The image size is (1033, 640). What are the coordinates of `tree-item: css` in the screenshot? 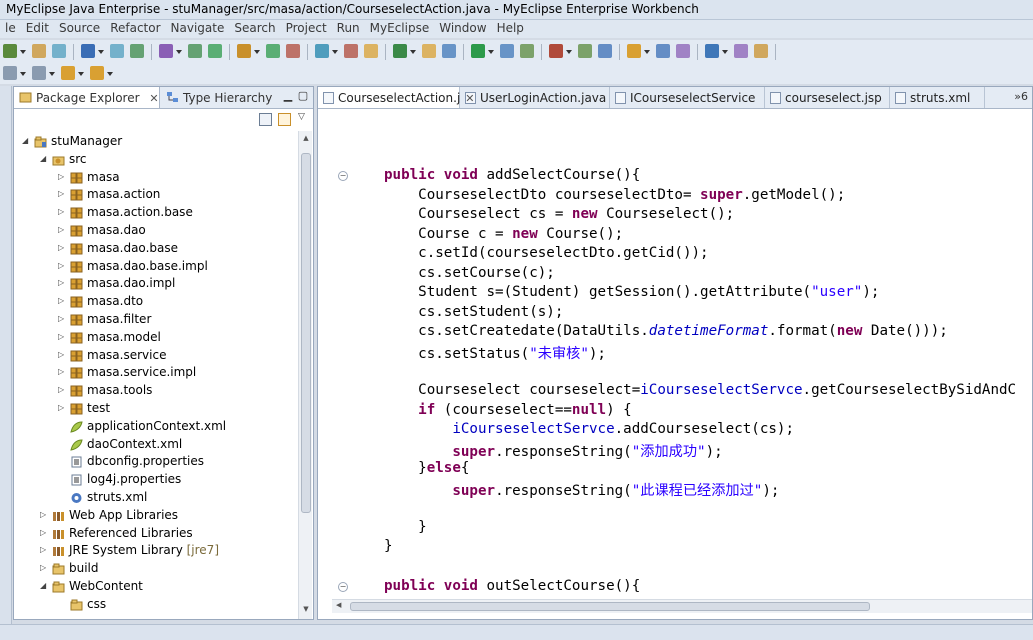 It's located at (156, 605).